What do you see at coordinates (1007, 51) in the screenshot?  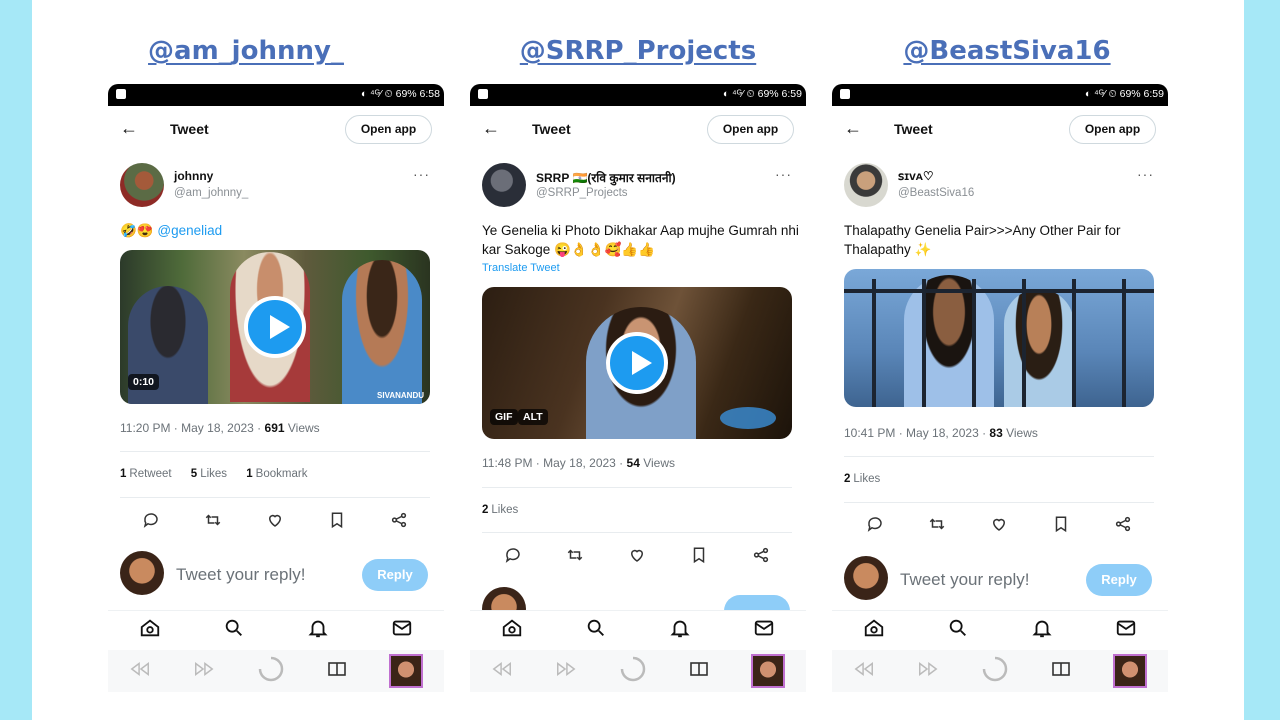 I see `column-heading-handle: @BeastSiva16` at bounding box center [1007, 51].